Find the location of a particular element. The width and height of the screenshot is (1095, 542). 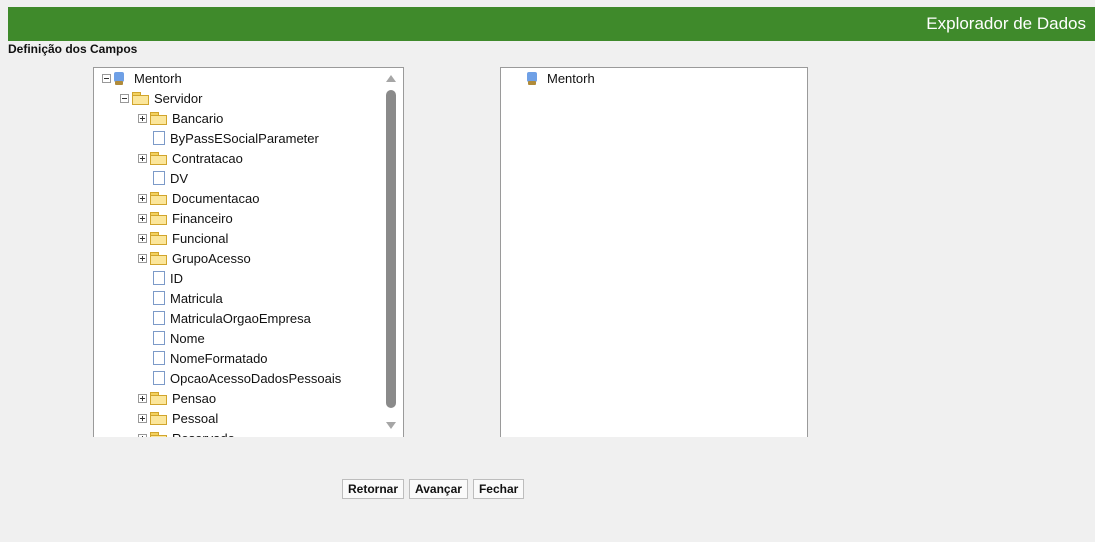

tree-node-servidor: Servidor is located at coordinates (161, 98).